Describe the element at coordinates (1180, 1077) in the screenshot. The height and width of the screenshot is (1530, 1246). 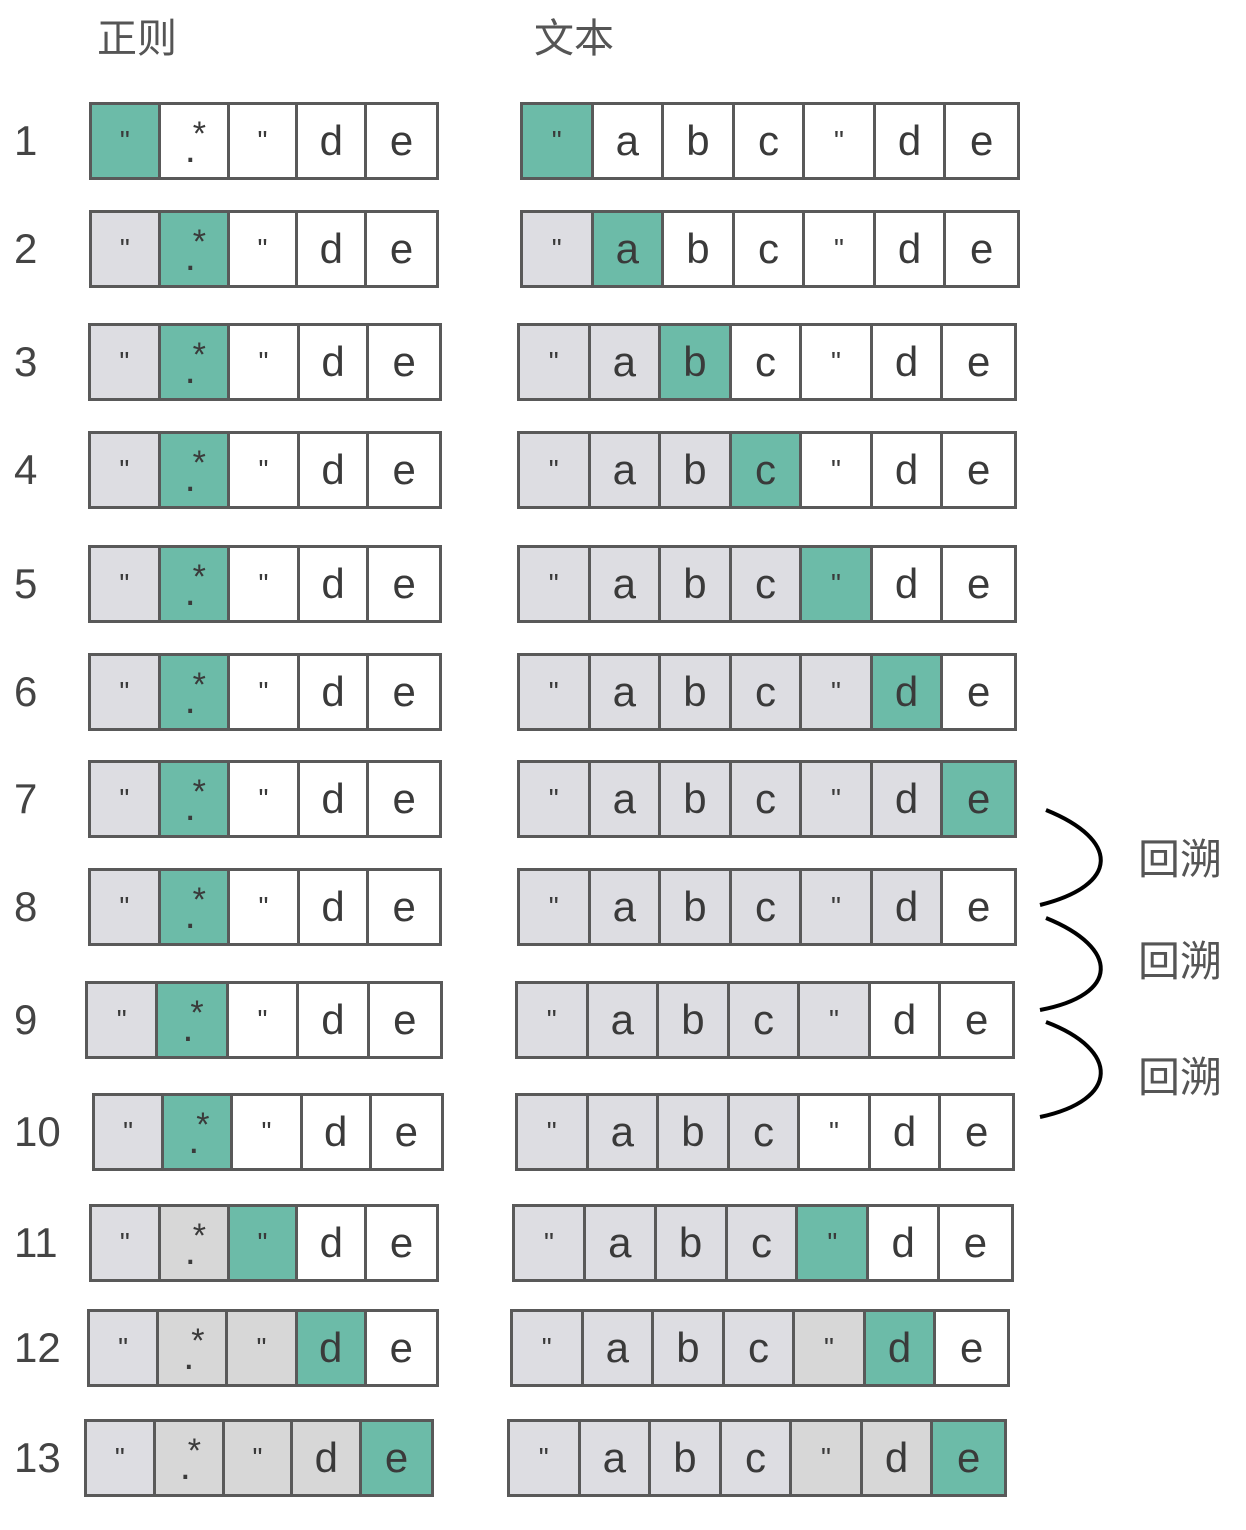
I see `backtrack-label-3: 回溯` at that location.